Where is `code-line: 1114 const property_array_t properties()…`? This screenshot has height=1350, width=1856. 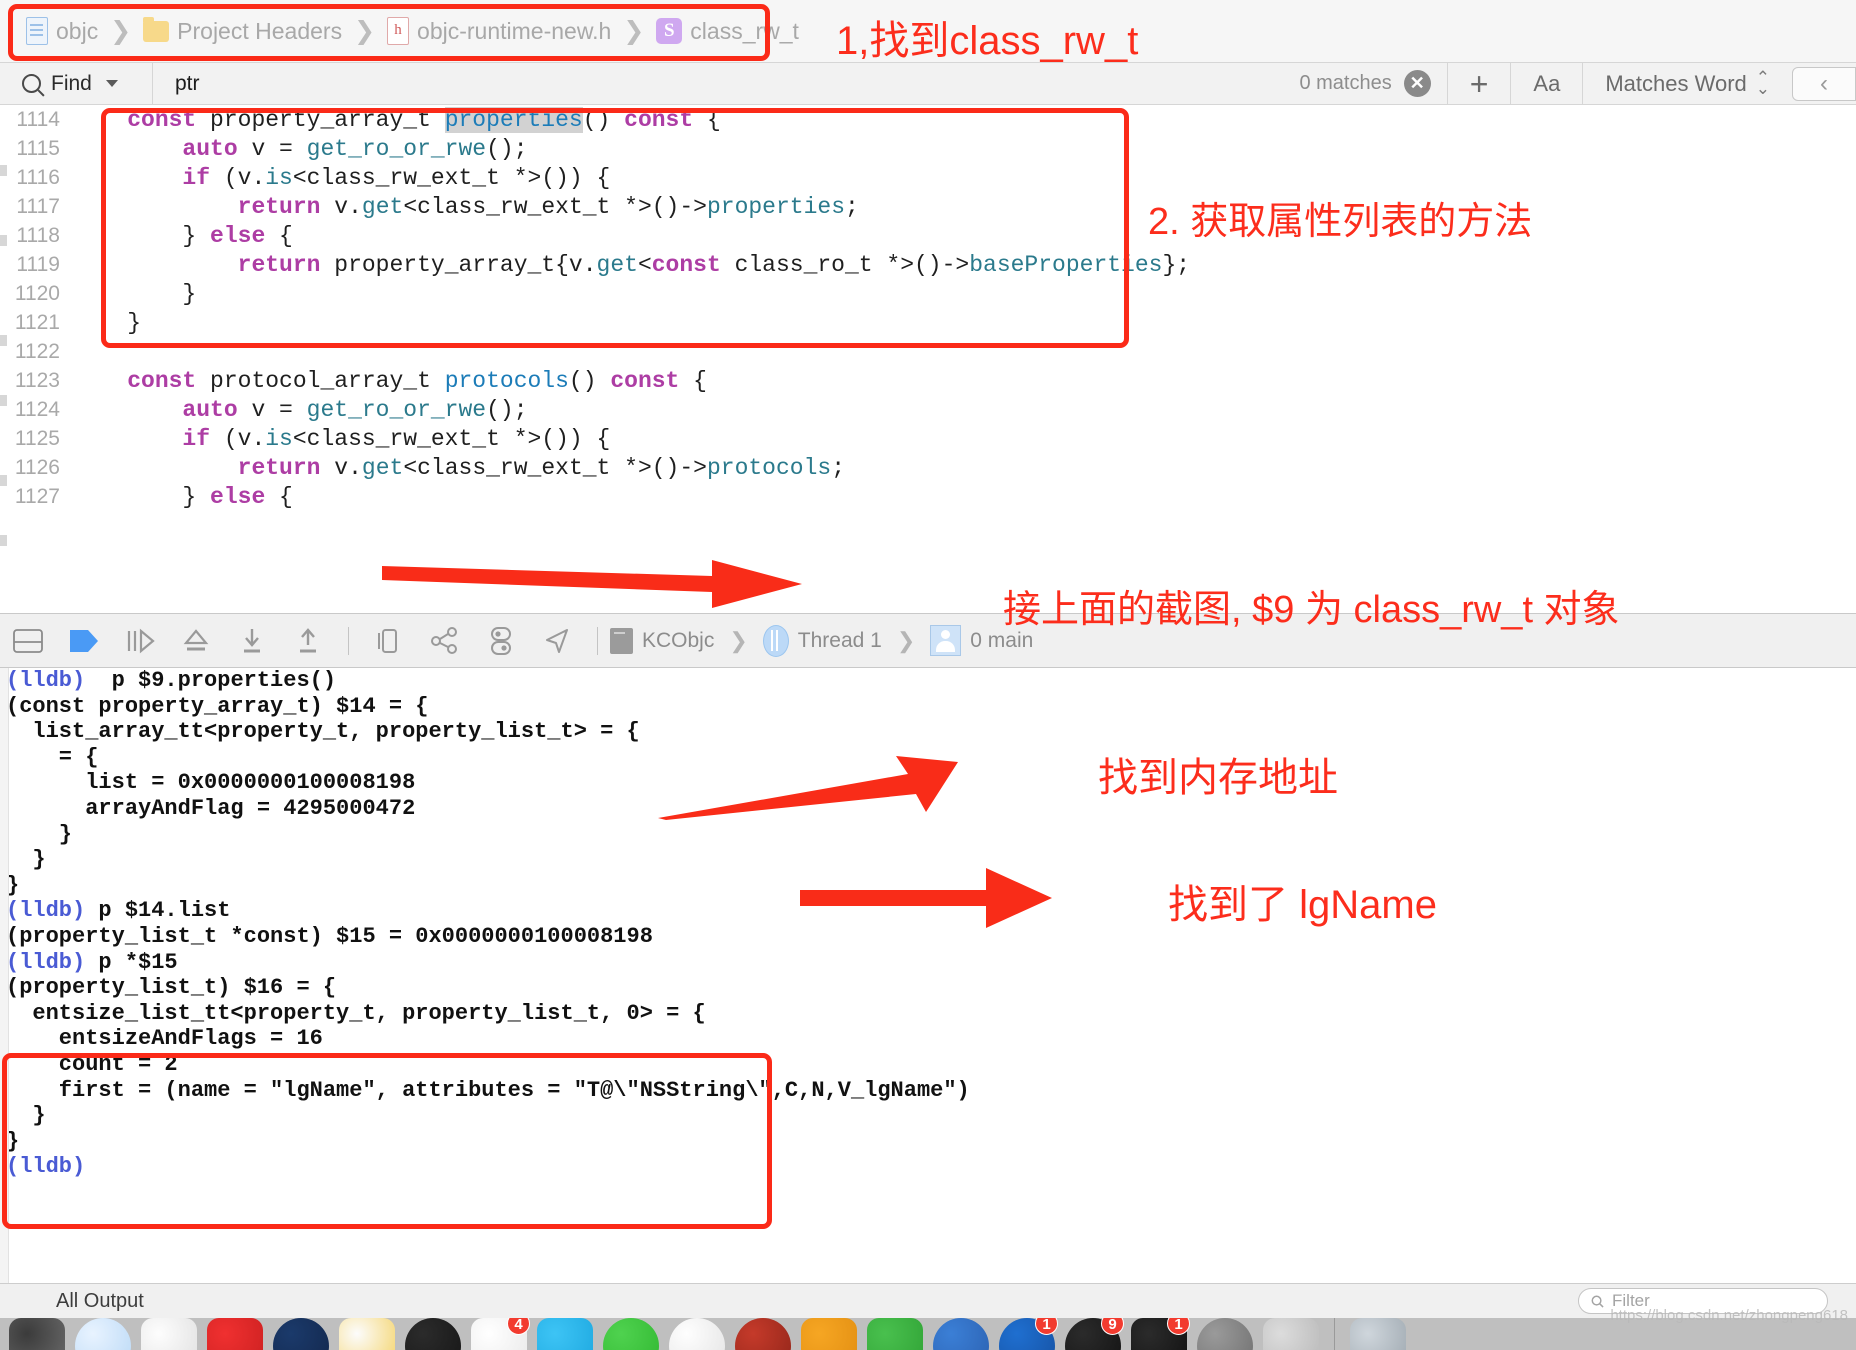 code-line: 1114 const property_array_t properties()… is located at coordinates (928, 119).